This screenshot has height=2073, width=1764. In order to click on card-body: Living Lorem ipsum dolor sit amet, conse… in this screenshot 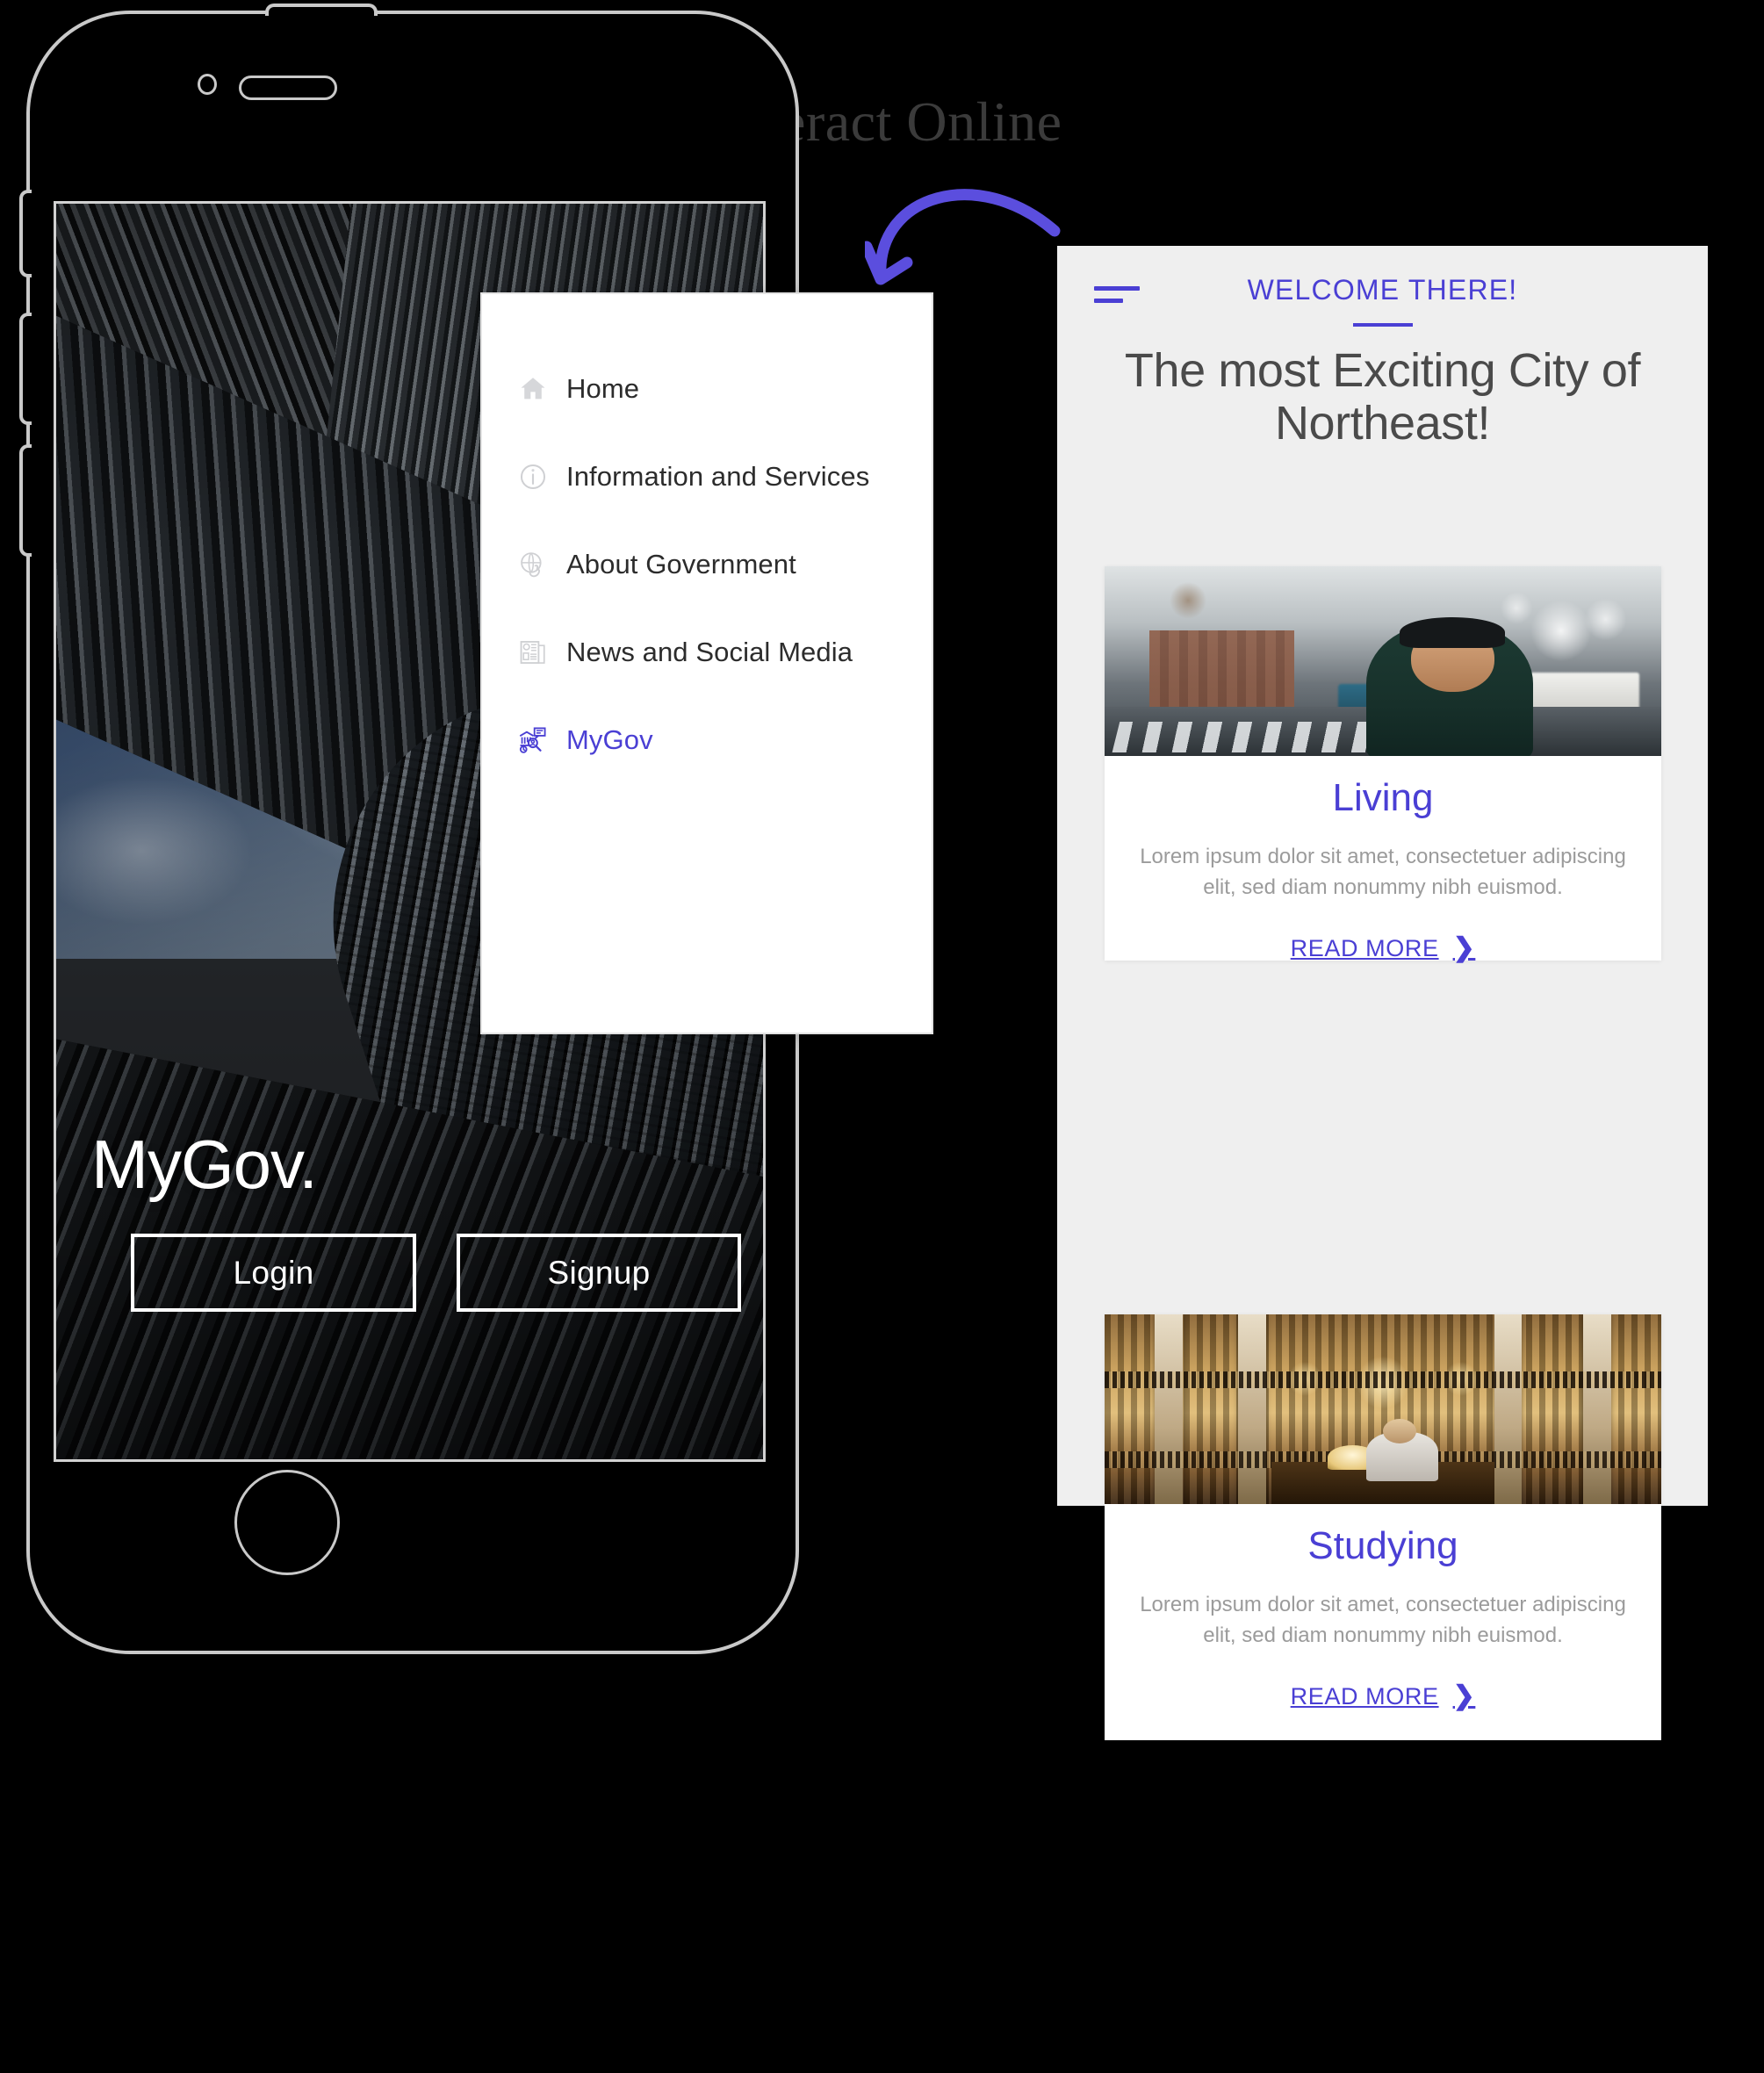, I will do `click(1383, 872)`.